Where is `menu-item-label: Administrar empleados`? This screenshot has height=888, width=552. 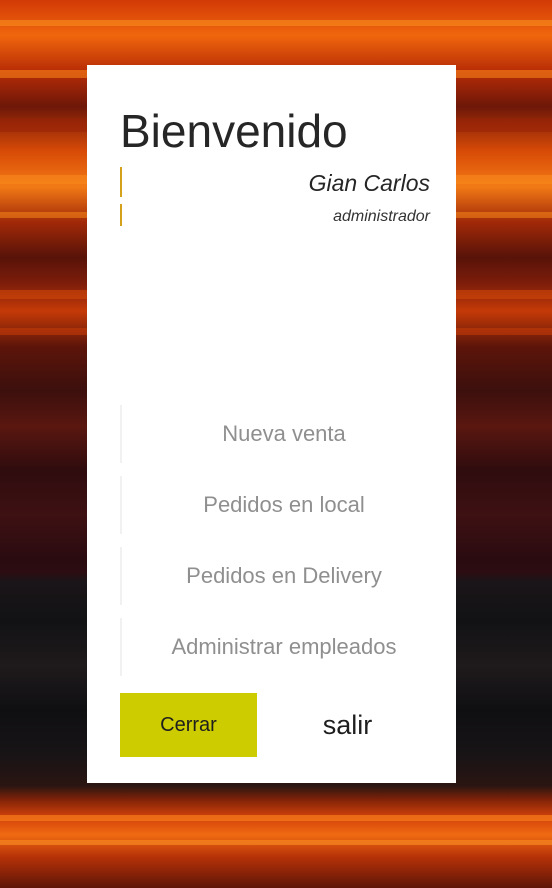
menu-item-label: Administrar empleados is located at coordinates (284, 646).